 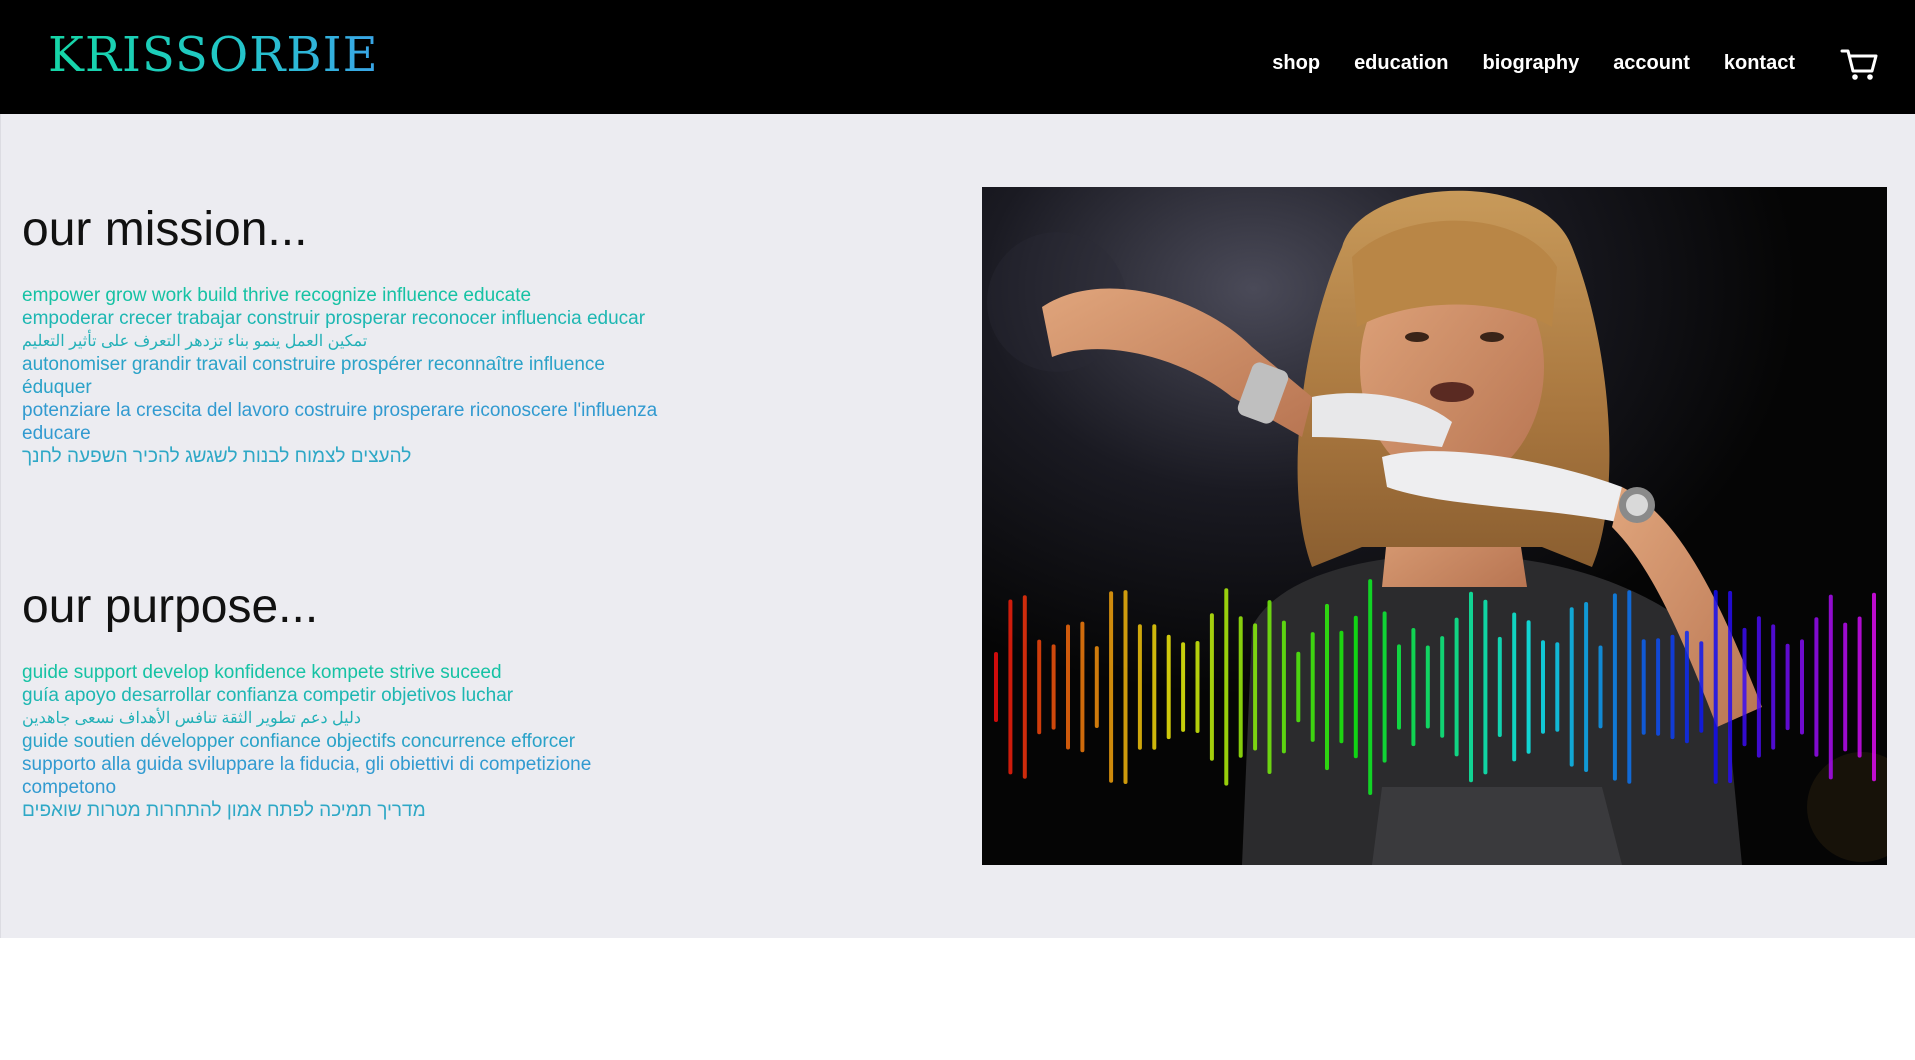 What do you see at coordinates (1651, 63) in the screenshot?
I see `nav-account: account` at bounding box center [1651, 63].